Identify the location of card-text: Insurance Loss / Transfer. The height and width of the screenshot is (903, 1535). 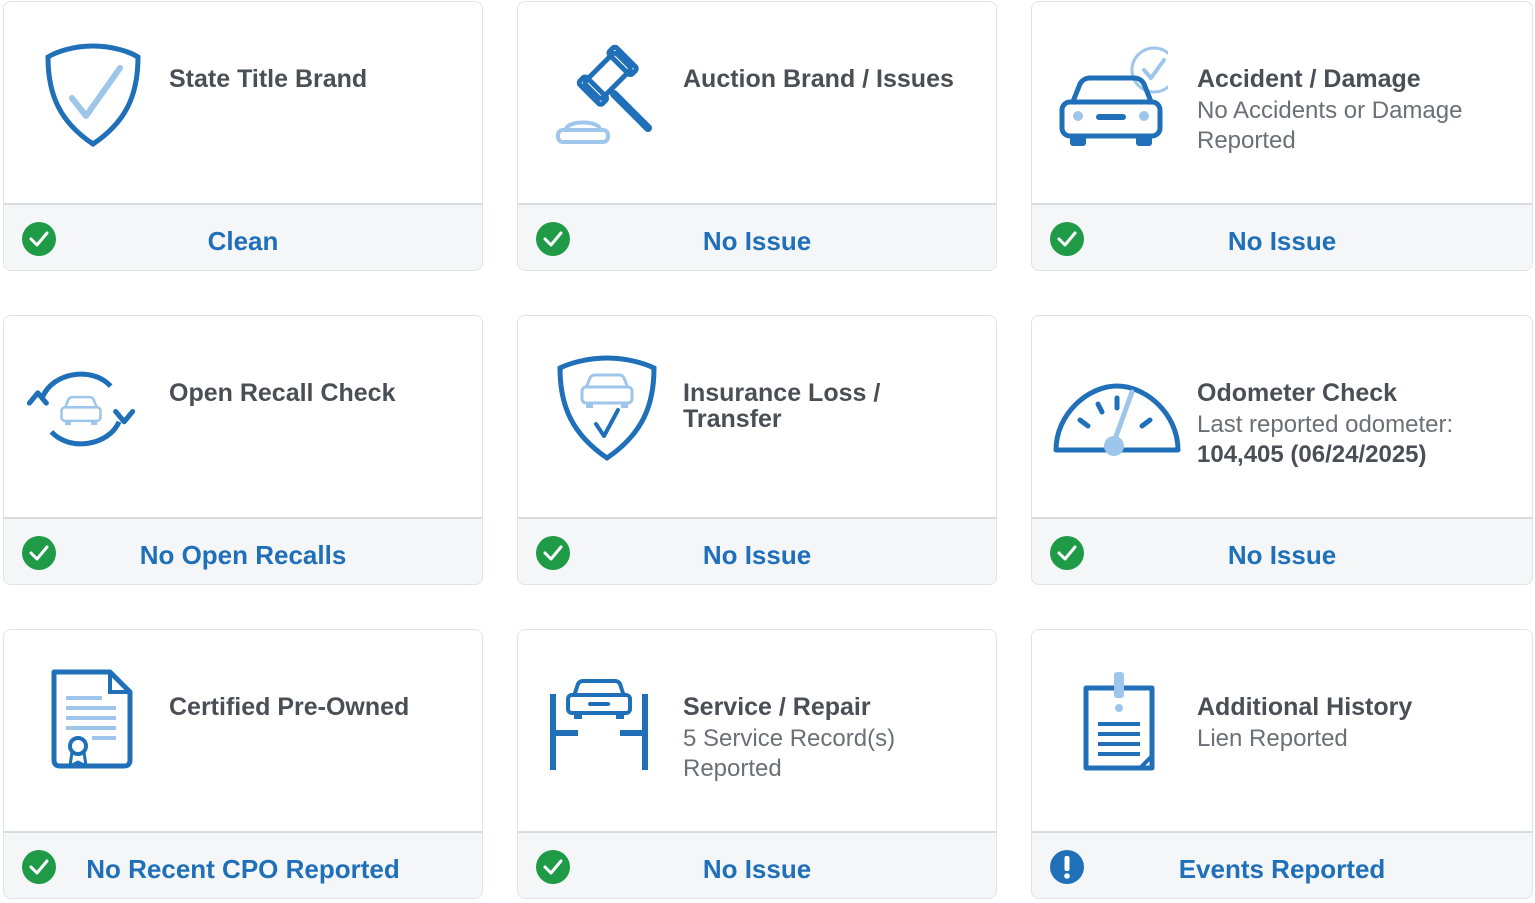
(833, 406).